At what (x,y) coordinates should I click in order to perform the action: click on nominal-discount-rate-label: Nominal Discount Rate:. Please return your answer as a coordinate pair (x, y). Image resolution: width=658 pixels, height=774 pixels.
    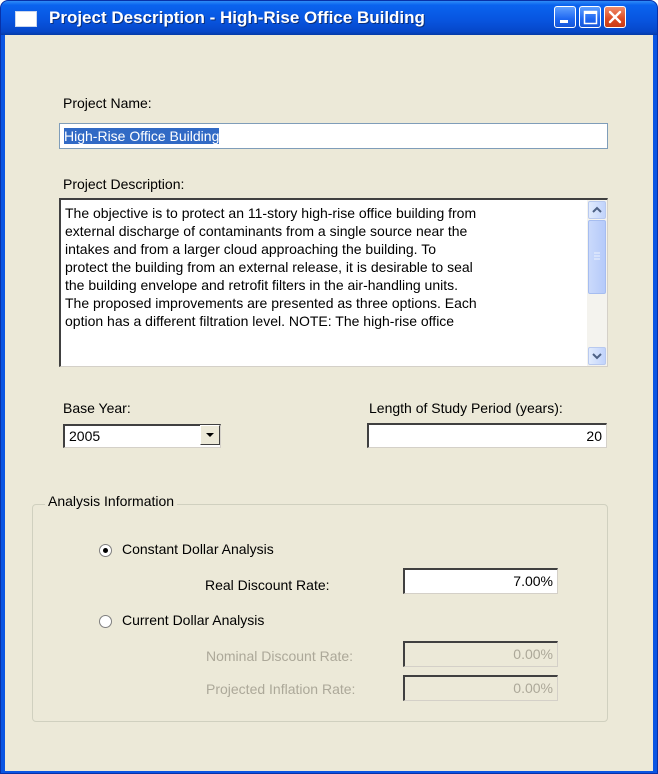
    Looking at the image, I should click on (280, 656).